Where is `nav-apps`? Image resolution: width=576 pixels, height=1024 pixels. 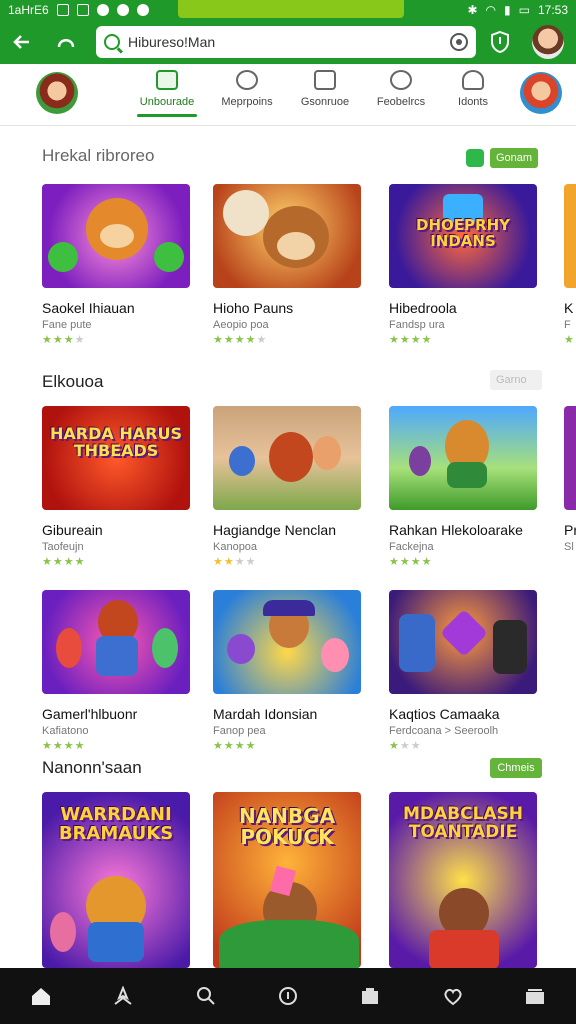 nav-apps is located at coordinates (123, 996).